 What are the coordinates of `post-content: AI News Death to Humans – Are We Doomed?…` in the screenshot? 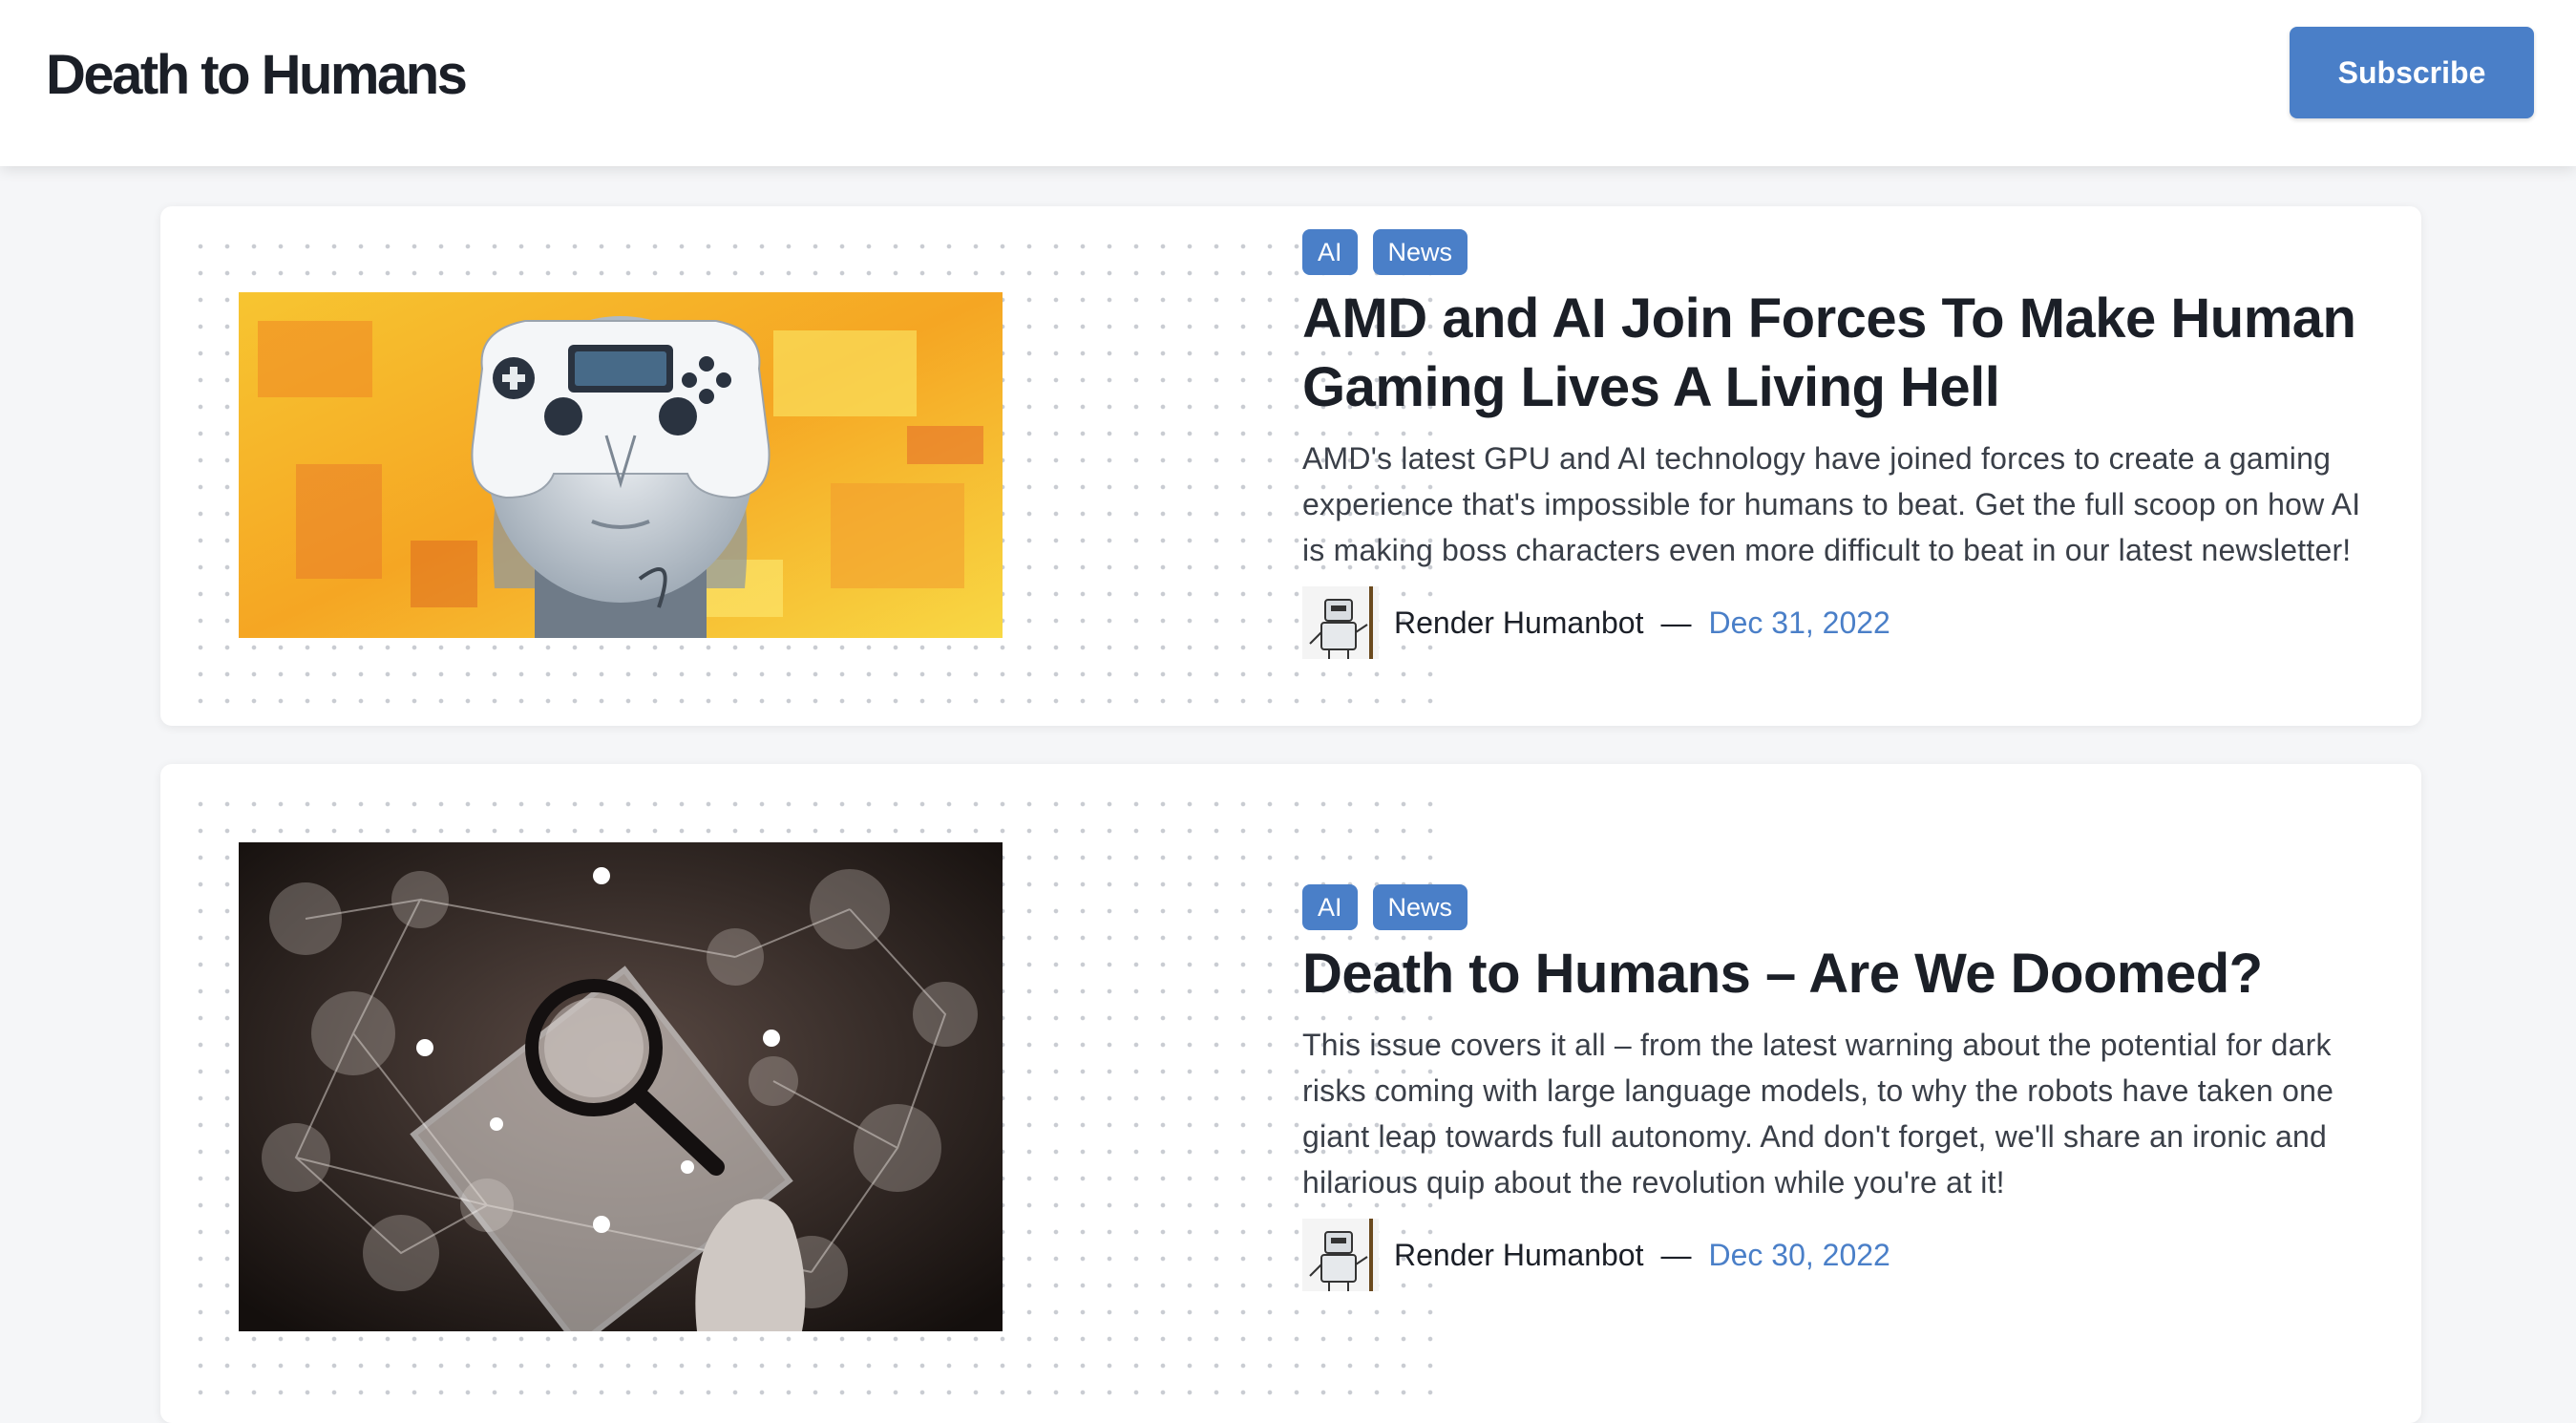 It's located at (1841, 1087).